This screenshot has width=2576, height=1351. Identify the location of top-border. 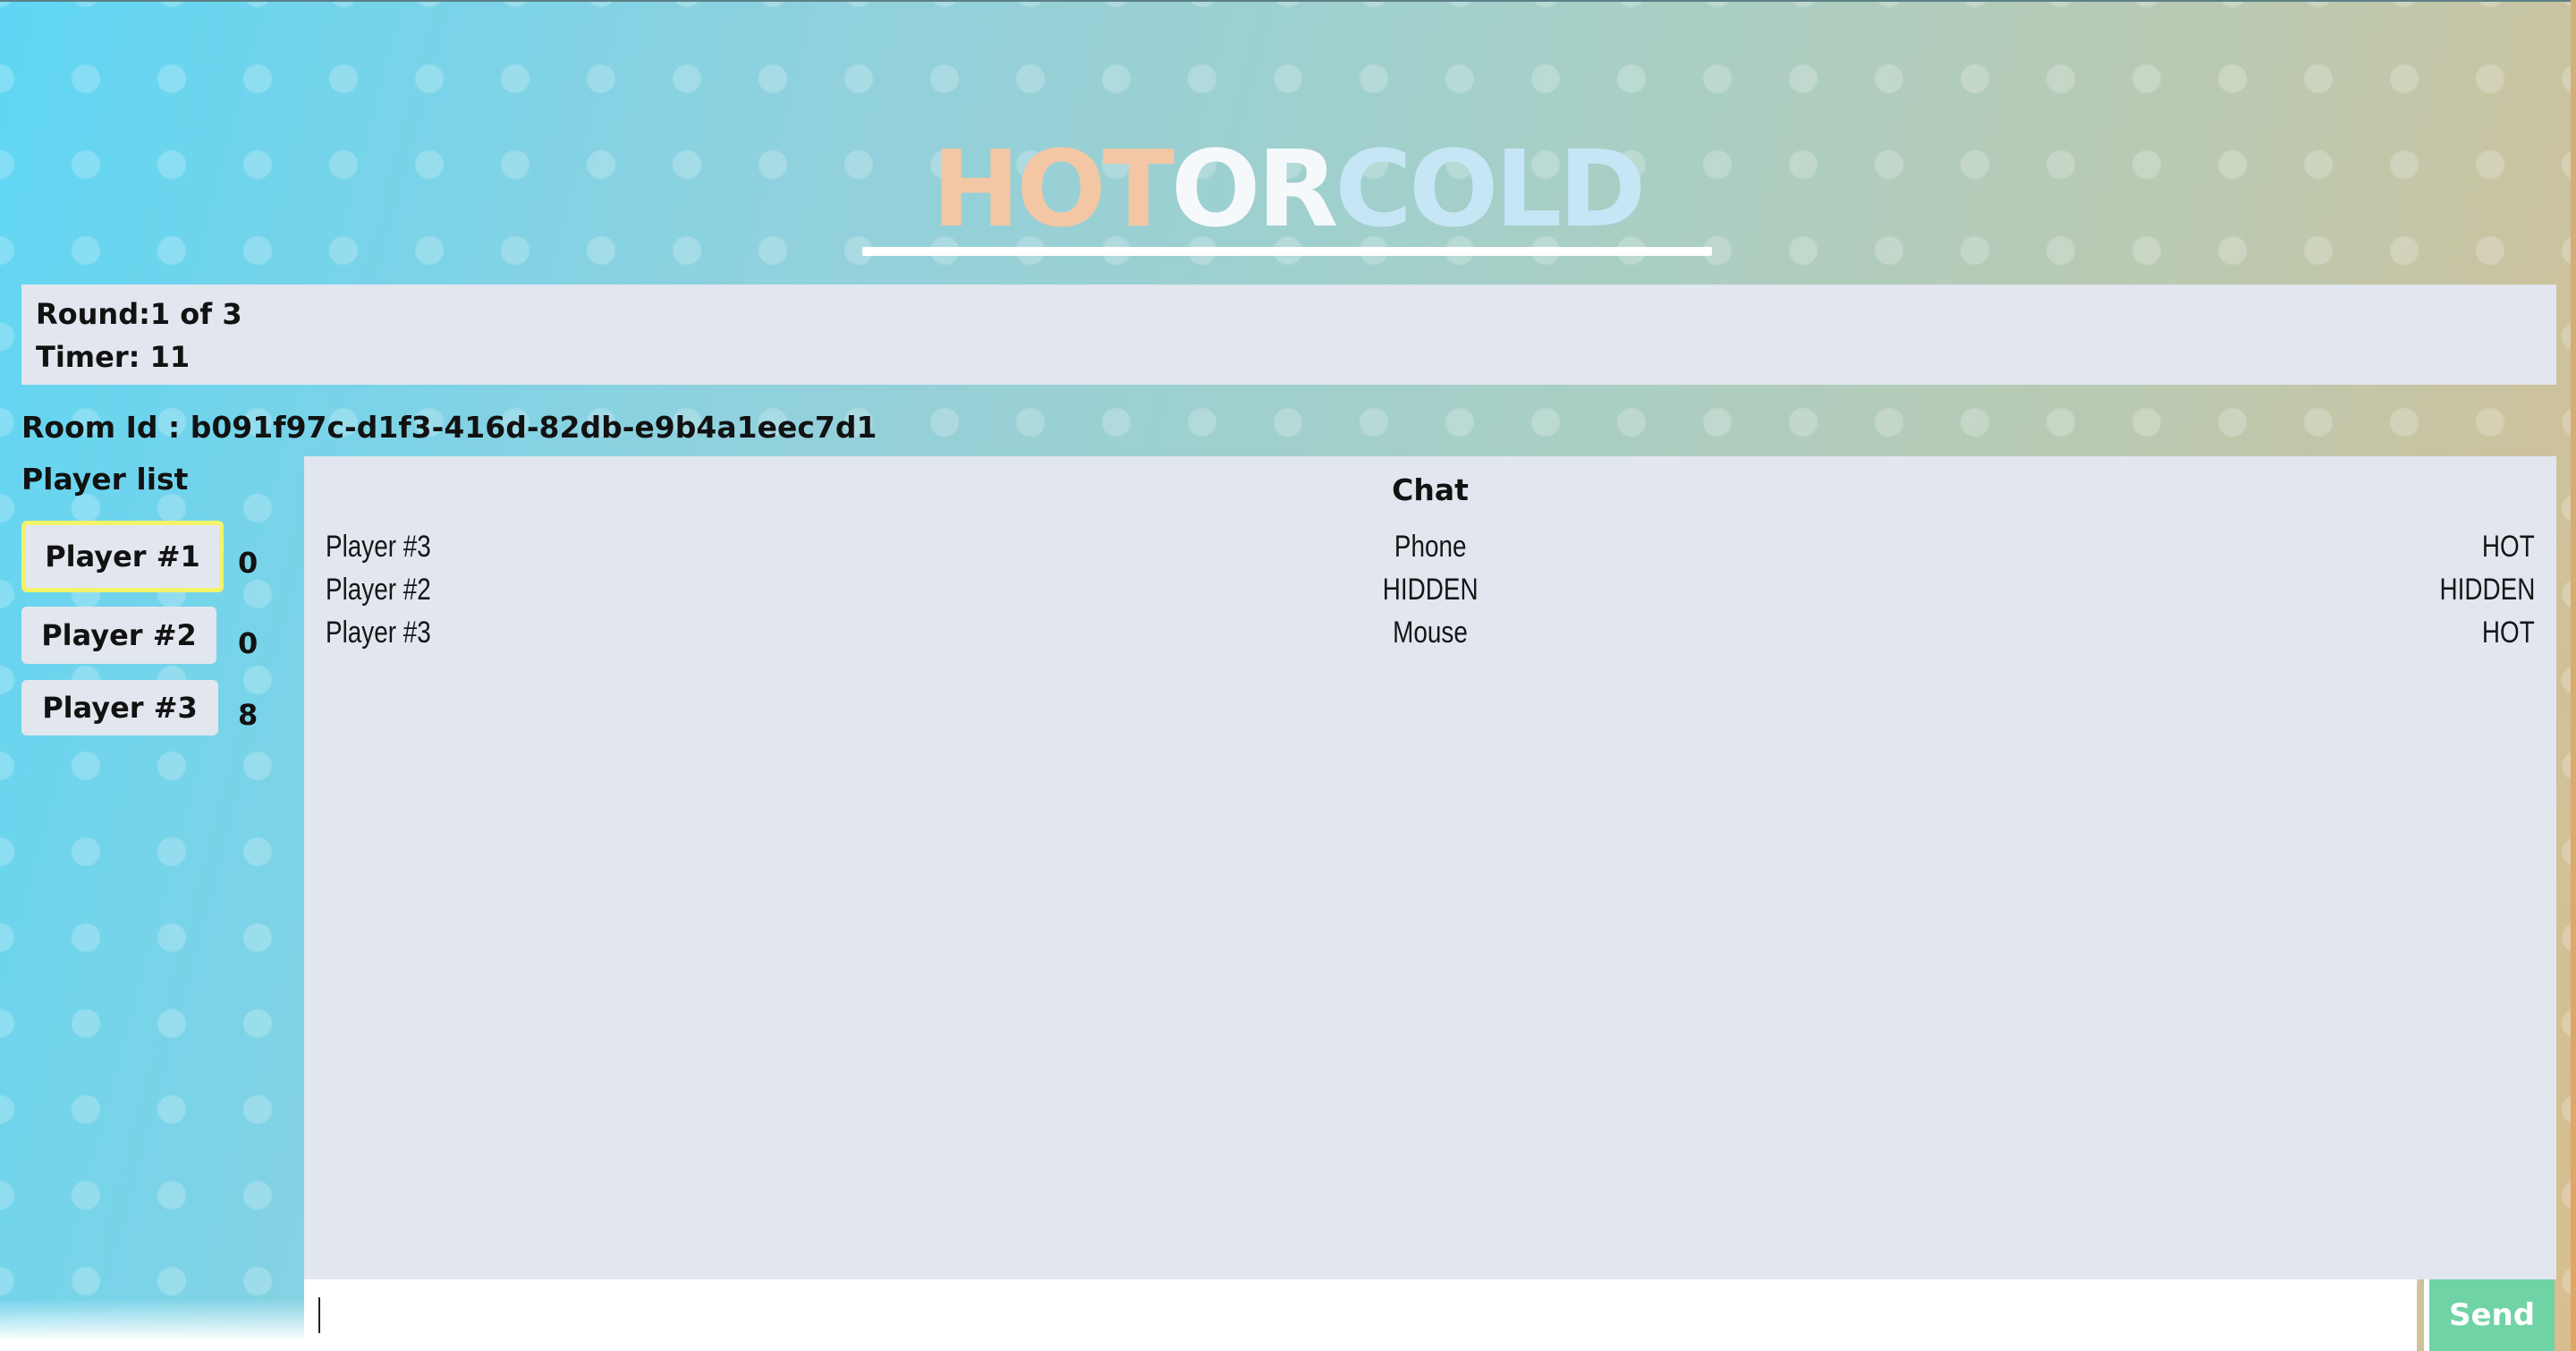
(1288, 1).